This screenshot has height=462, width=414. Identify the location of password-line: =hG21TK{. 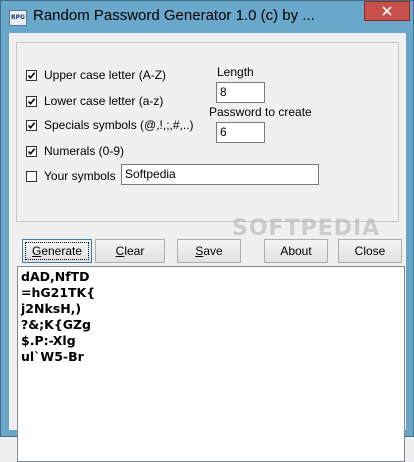
(58, 292).